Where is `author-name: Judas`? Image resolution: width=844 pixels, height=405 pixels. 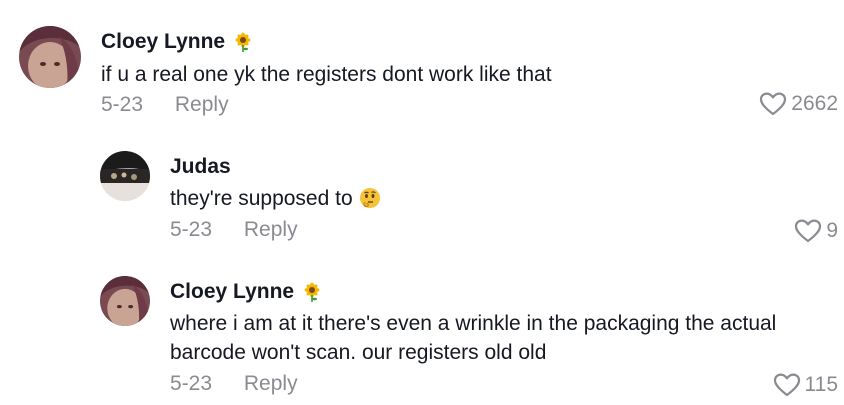
author-name: Judas is located at coordinates (200, 167).